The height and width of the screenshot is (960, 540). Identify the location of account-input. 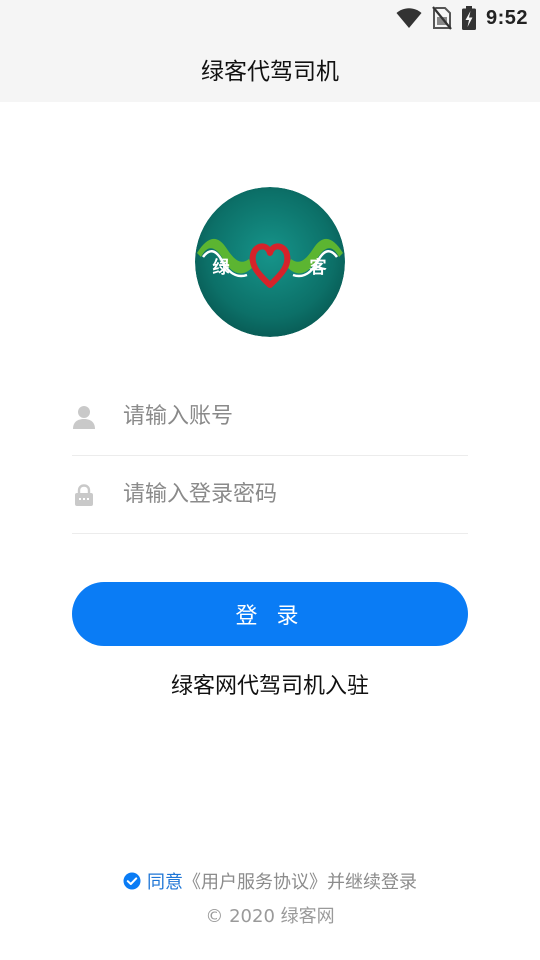
(295, 416).